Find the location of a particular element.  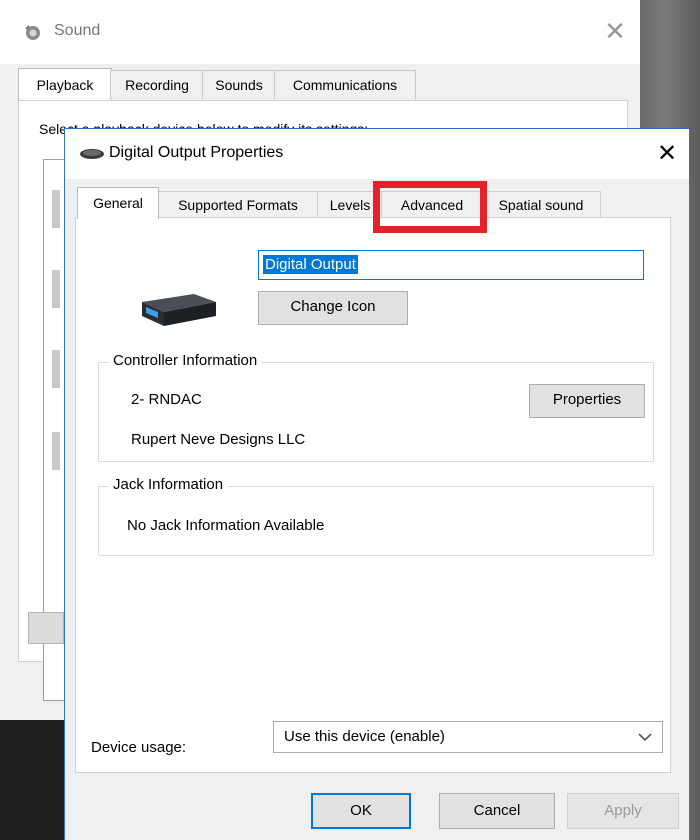

device-usage-label: Device usage: is located at coordinates (139, 747).